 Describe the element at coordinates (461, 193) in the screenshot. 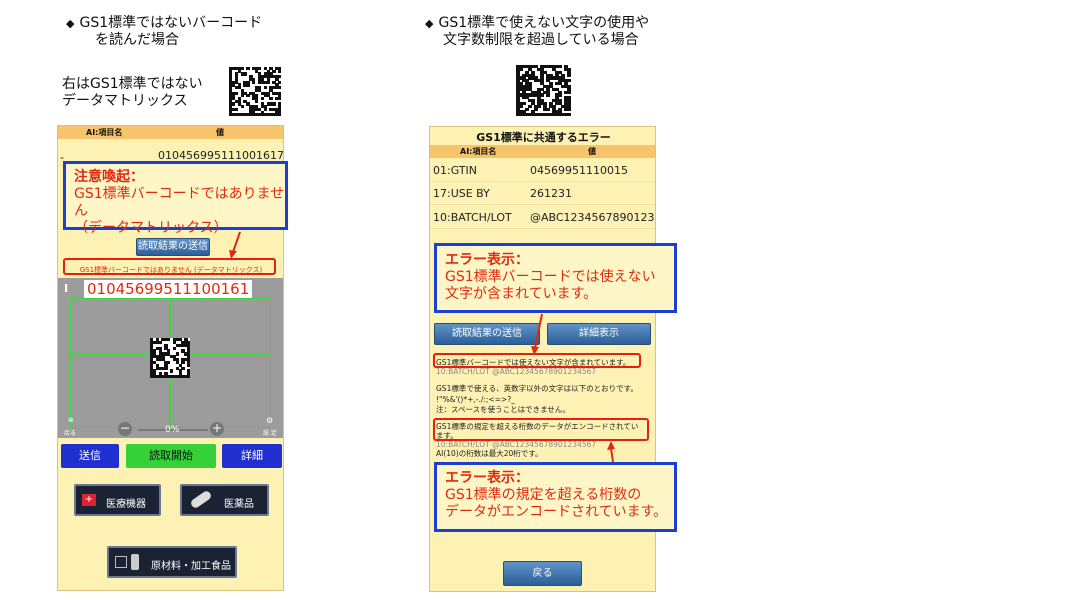

I see `row-item: 17:USE BY` at that location.